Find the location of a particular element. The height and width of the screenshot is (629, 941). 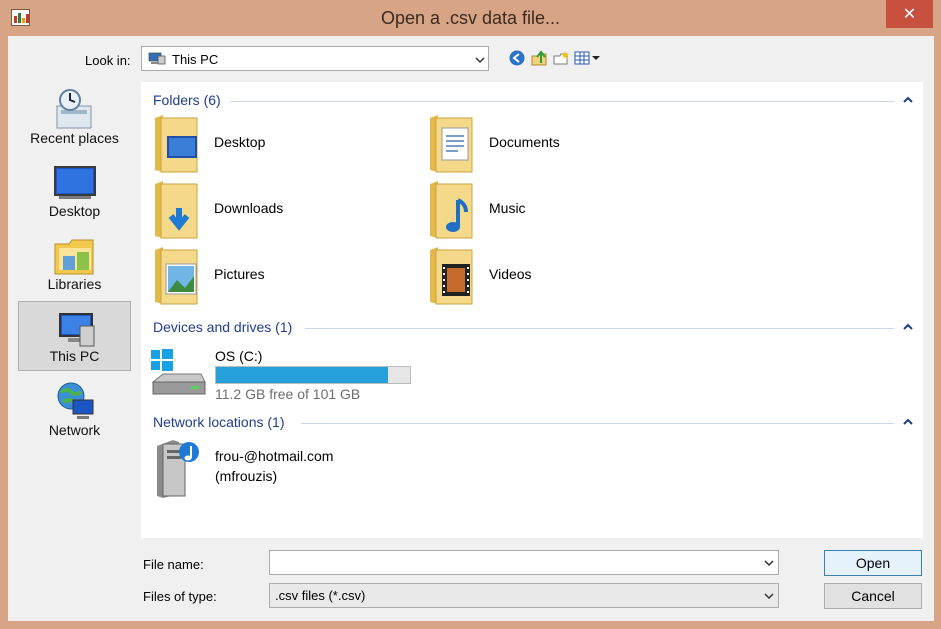

network-icon is located at coordinates (75, 400).